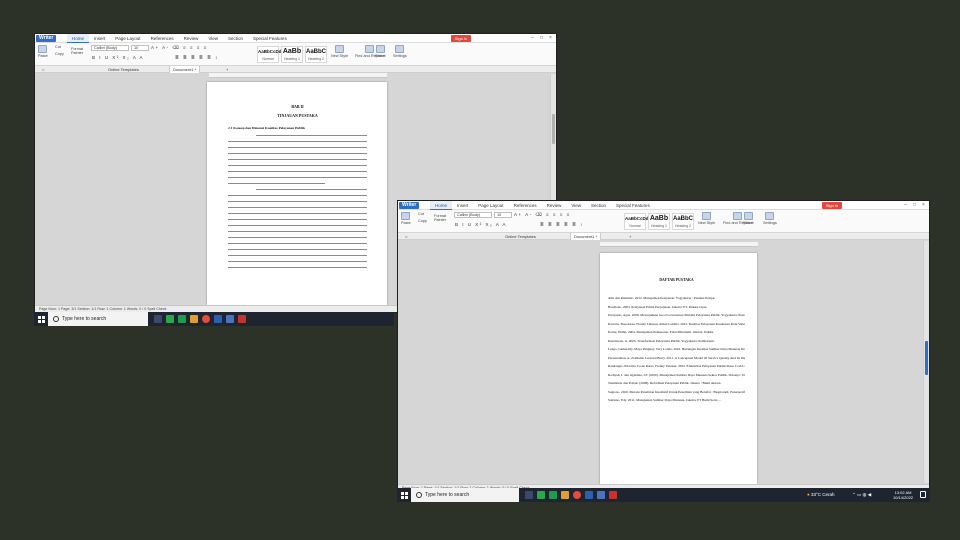 The image size is (960, 540). What do you see at coordinates (679, 244) in the screenshot?
I see `horizontal-ruler` at bounding box center [679, 244].